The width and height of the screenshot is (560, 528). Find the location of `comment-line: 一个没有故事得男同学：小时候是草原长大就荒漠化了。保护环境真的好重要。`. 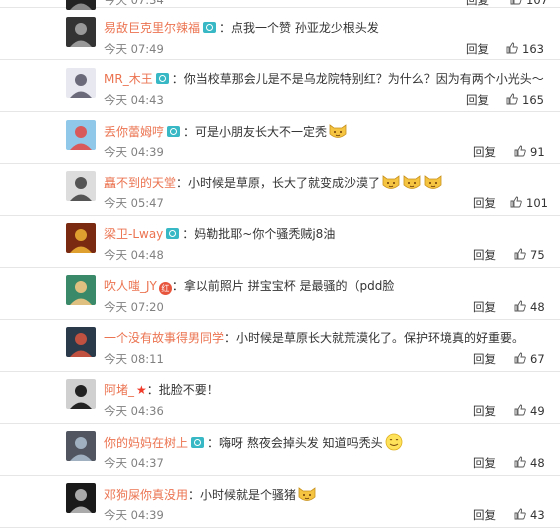

comment-line: 一个没有故事得男同学：小时候是草原长大就荒漠化了。保护环境真的好重要。 is located at coordinates (328, 338).